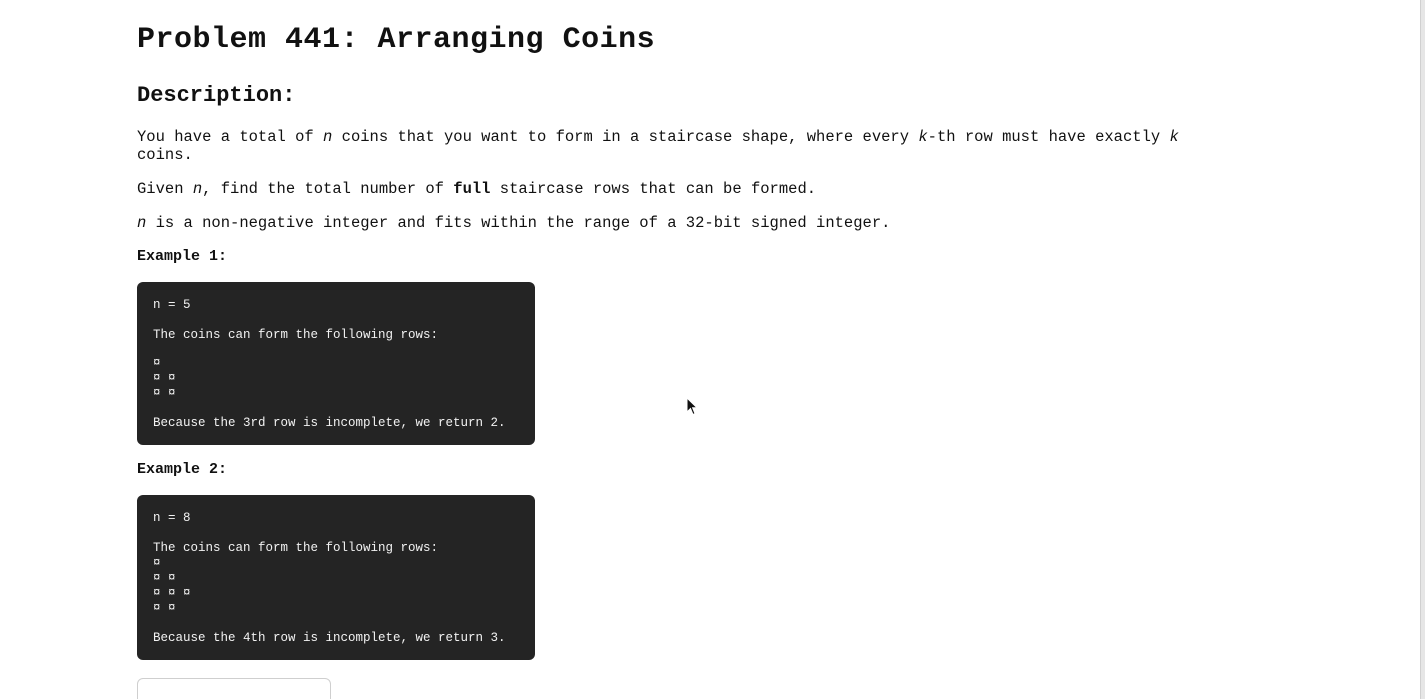  Describe the element at coordinates (172, 305) in the screenshot. I see `example-1-input: n = 5` at that location.